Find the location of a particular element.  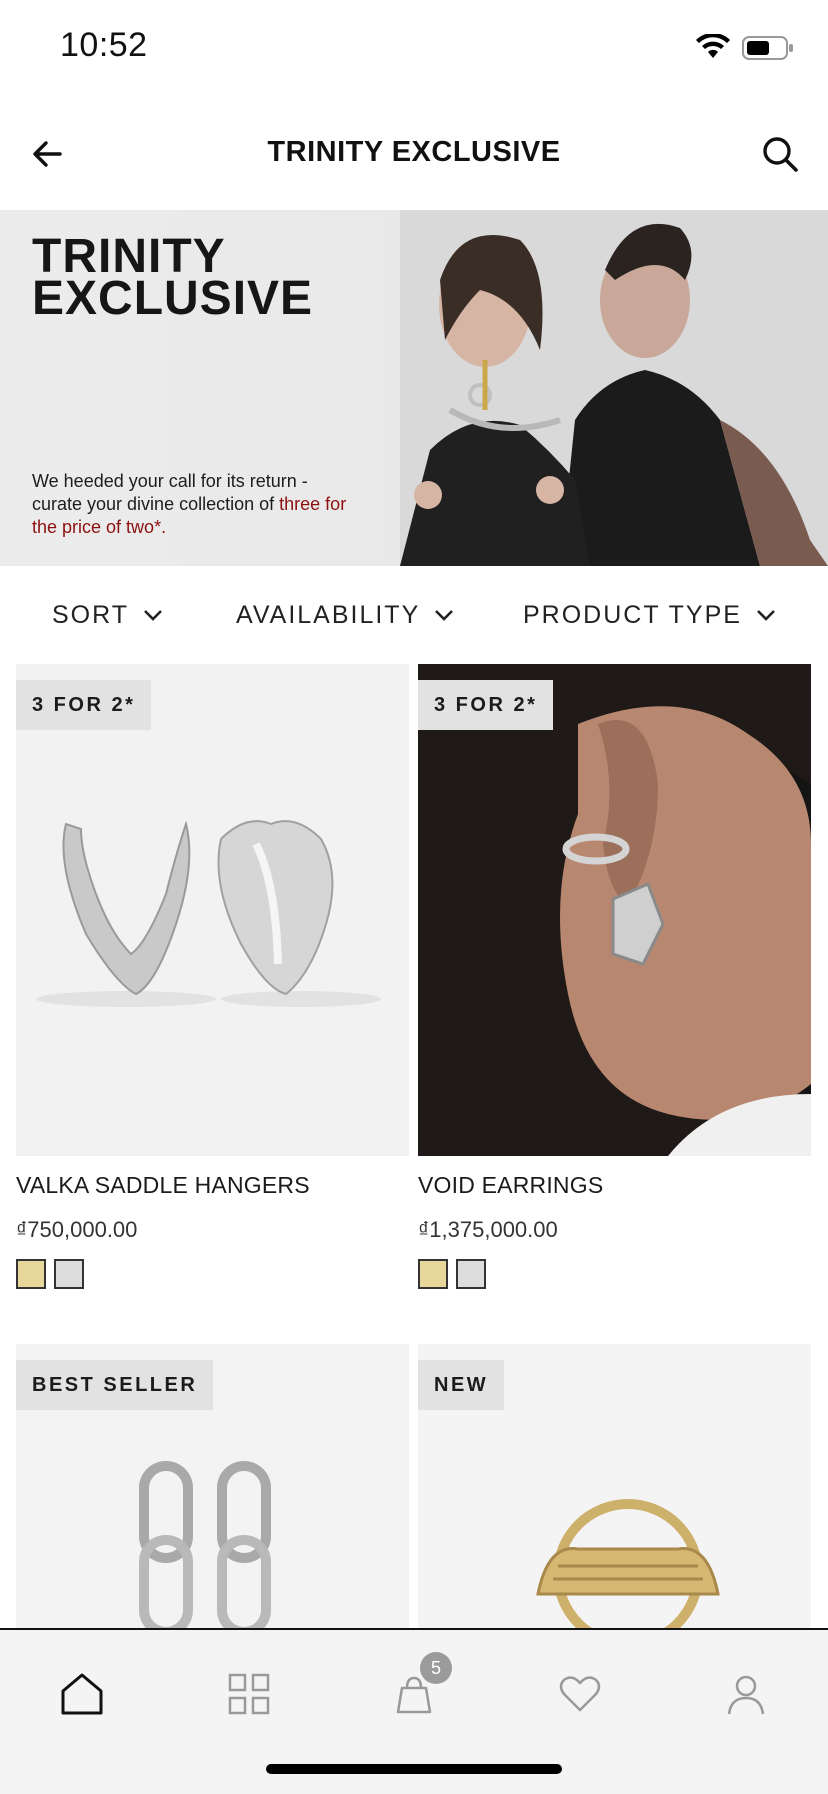

status-bar: 10:52 is located at coordinates (414, 50).